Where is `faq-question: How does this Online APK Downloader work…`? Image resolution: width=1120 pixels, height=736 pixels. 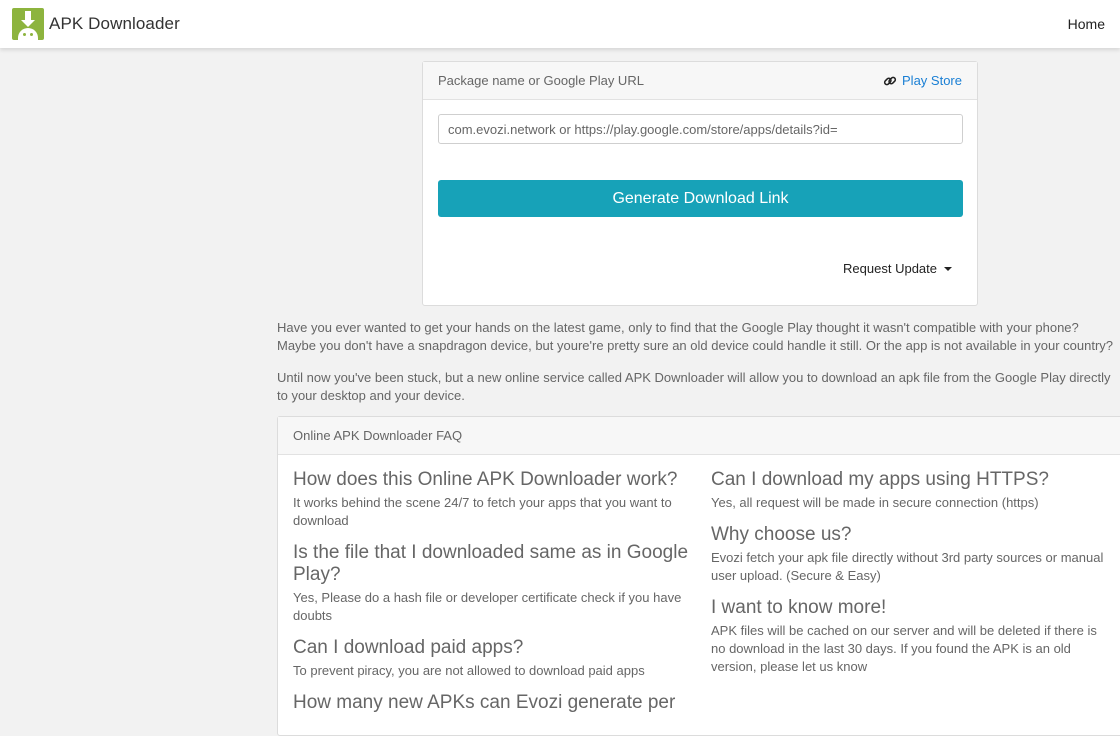 faq-question: How does this Online APK Downloader work… is located at coordinates (485, 479).